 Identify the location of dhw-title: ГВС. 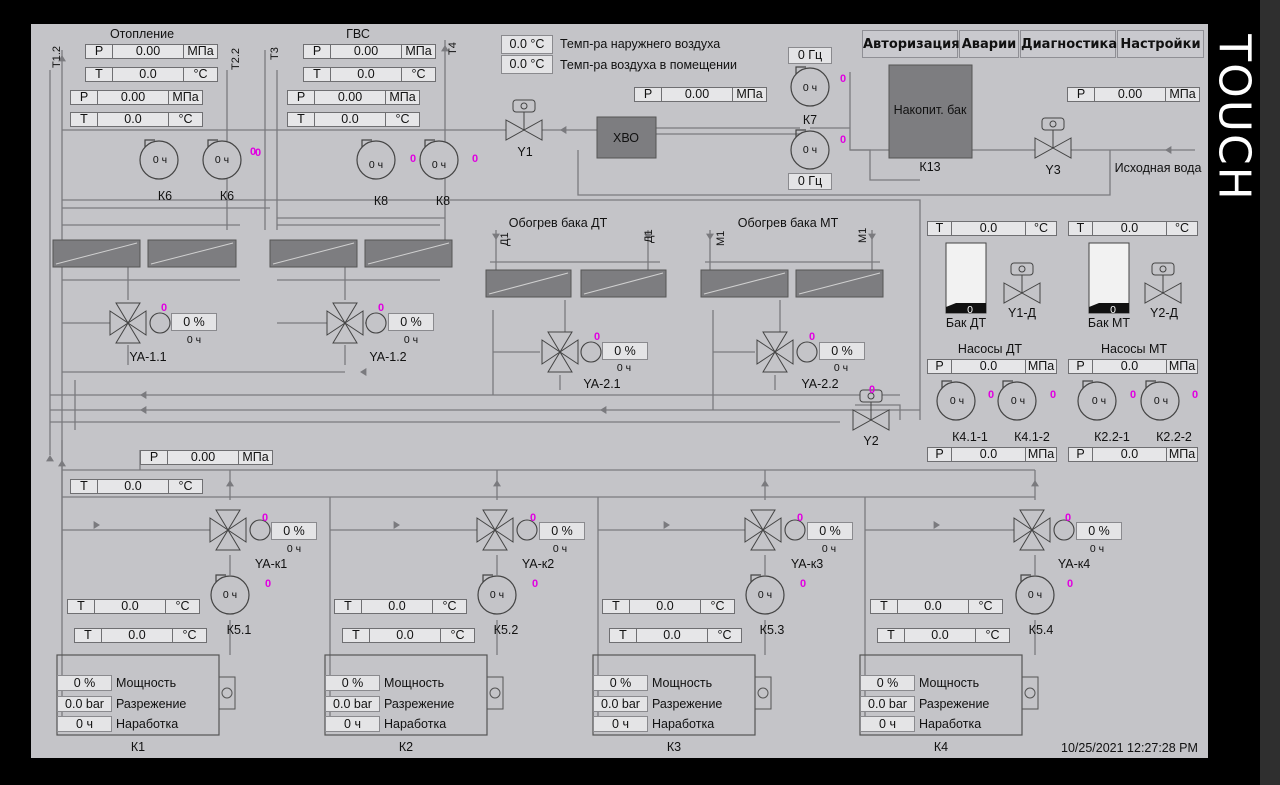
(358, 34).